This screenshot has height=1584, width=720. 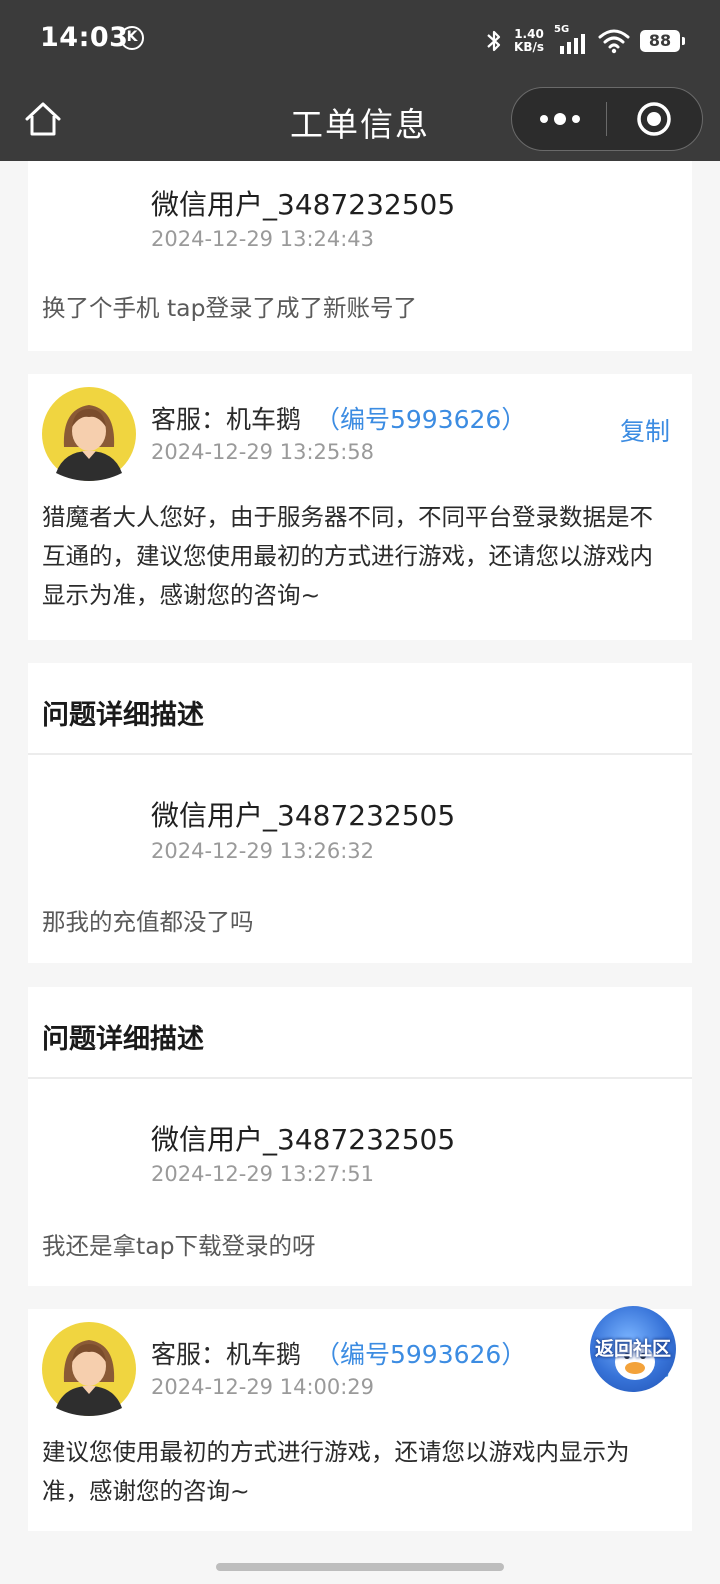 I want to click on net-speed-unit: KB/s, so click(x=529, y=47).